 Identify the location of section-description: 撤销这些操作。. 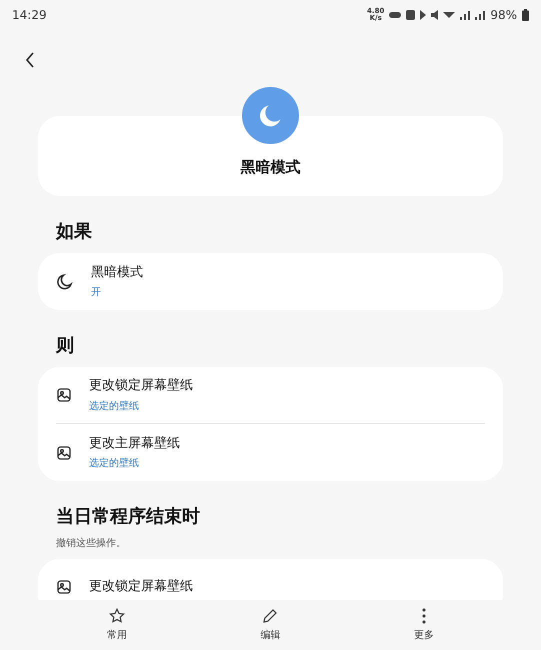
(91, 543).